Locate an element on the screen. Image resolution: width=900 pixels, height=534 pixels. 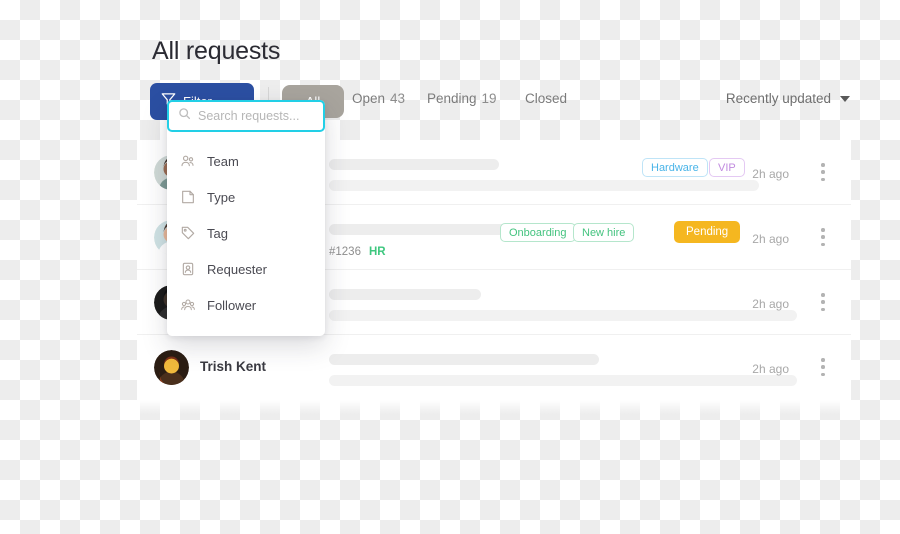
page-title: All requests is located at coordinates (216, 51).